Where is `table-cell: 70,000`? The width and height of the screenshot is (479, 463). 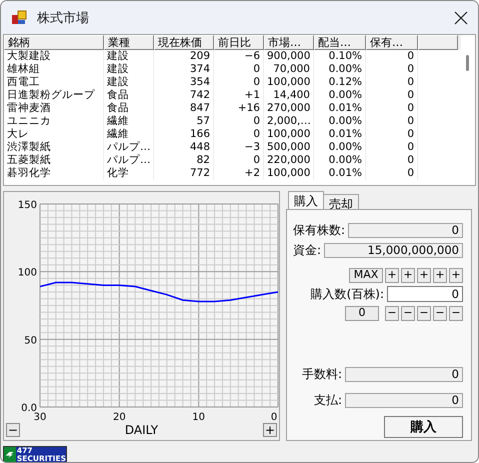
table-cell: 70,000 is located at coordinates (289, 69).